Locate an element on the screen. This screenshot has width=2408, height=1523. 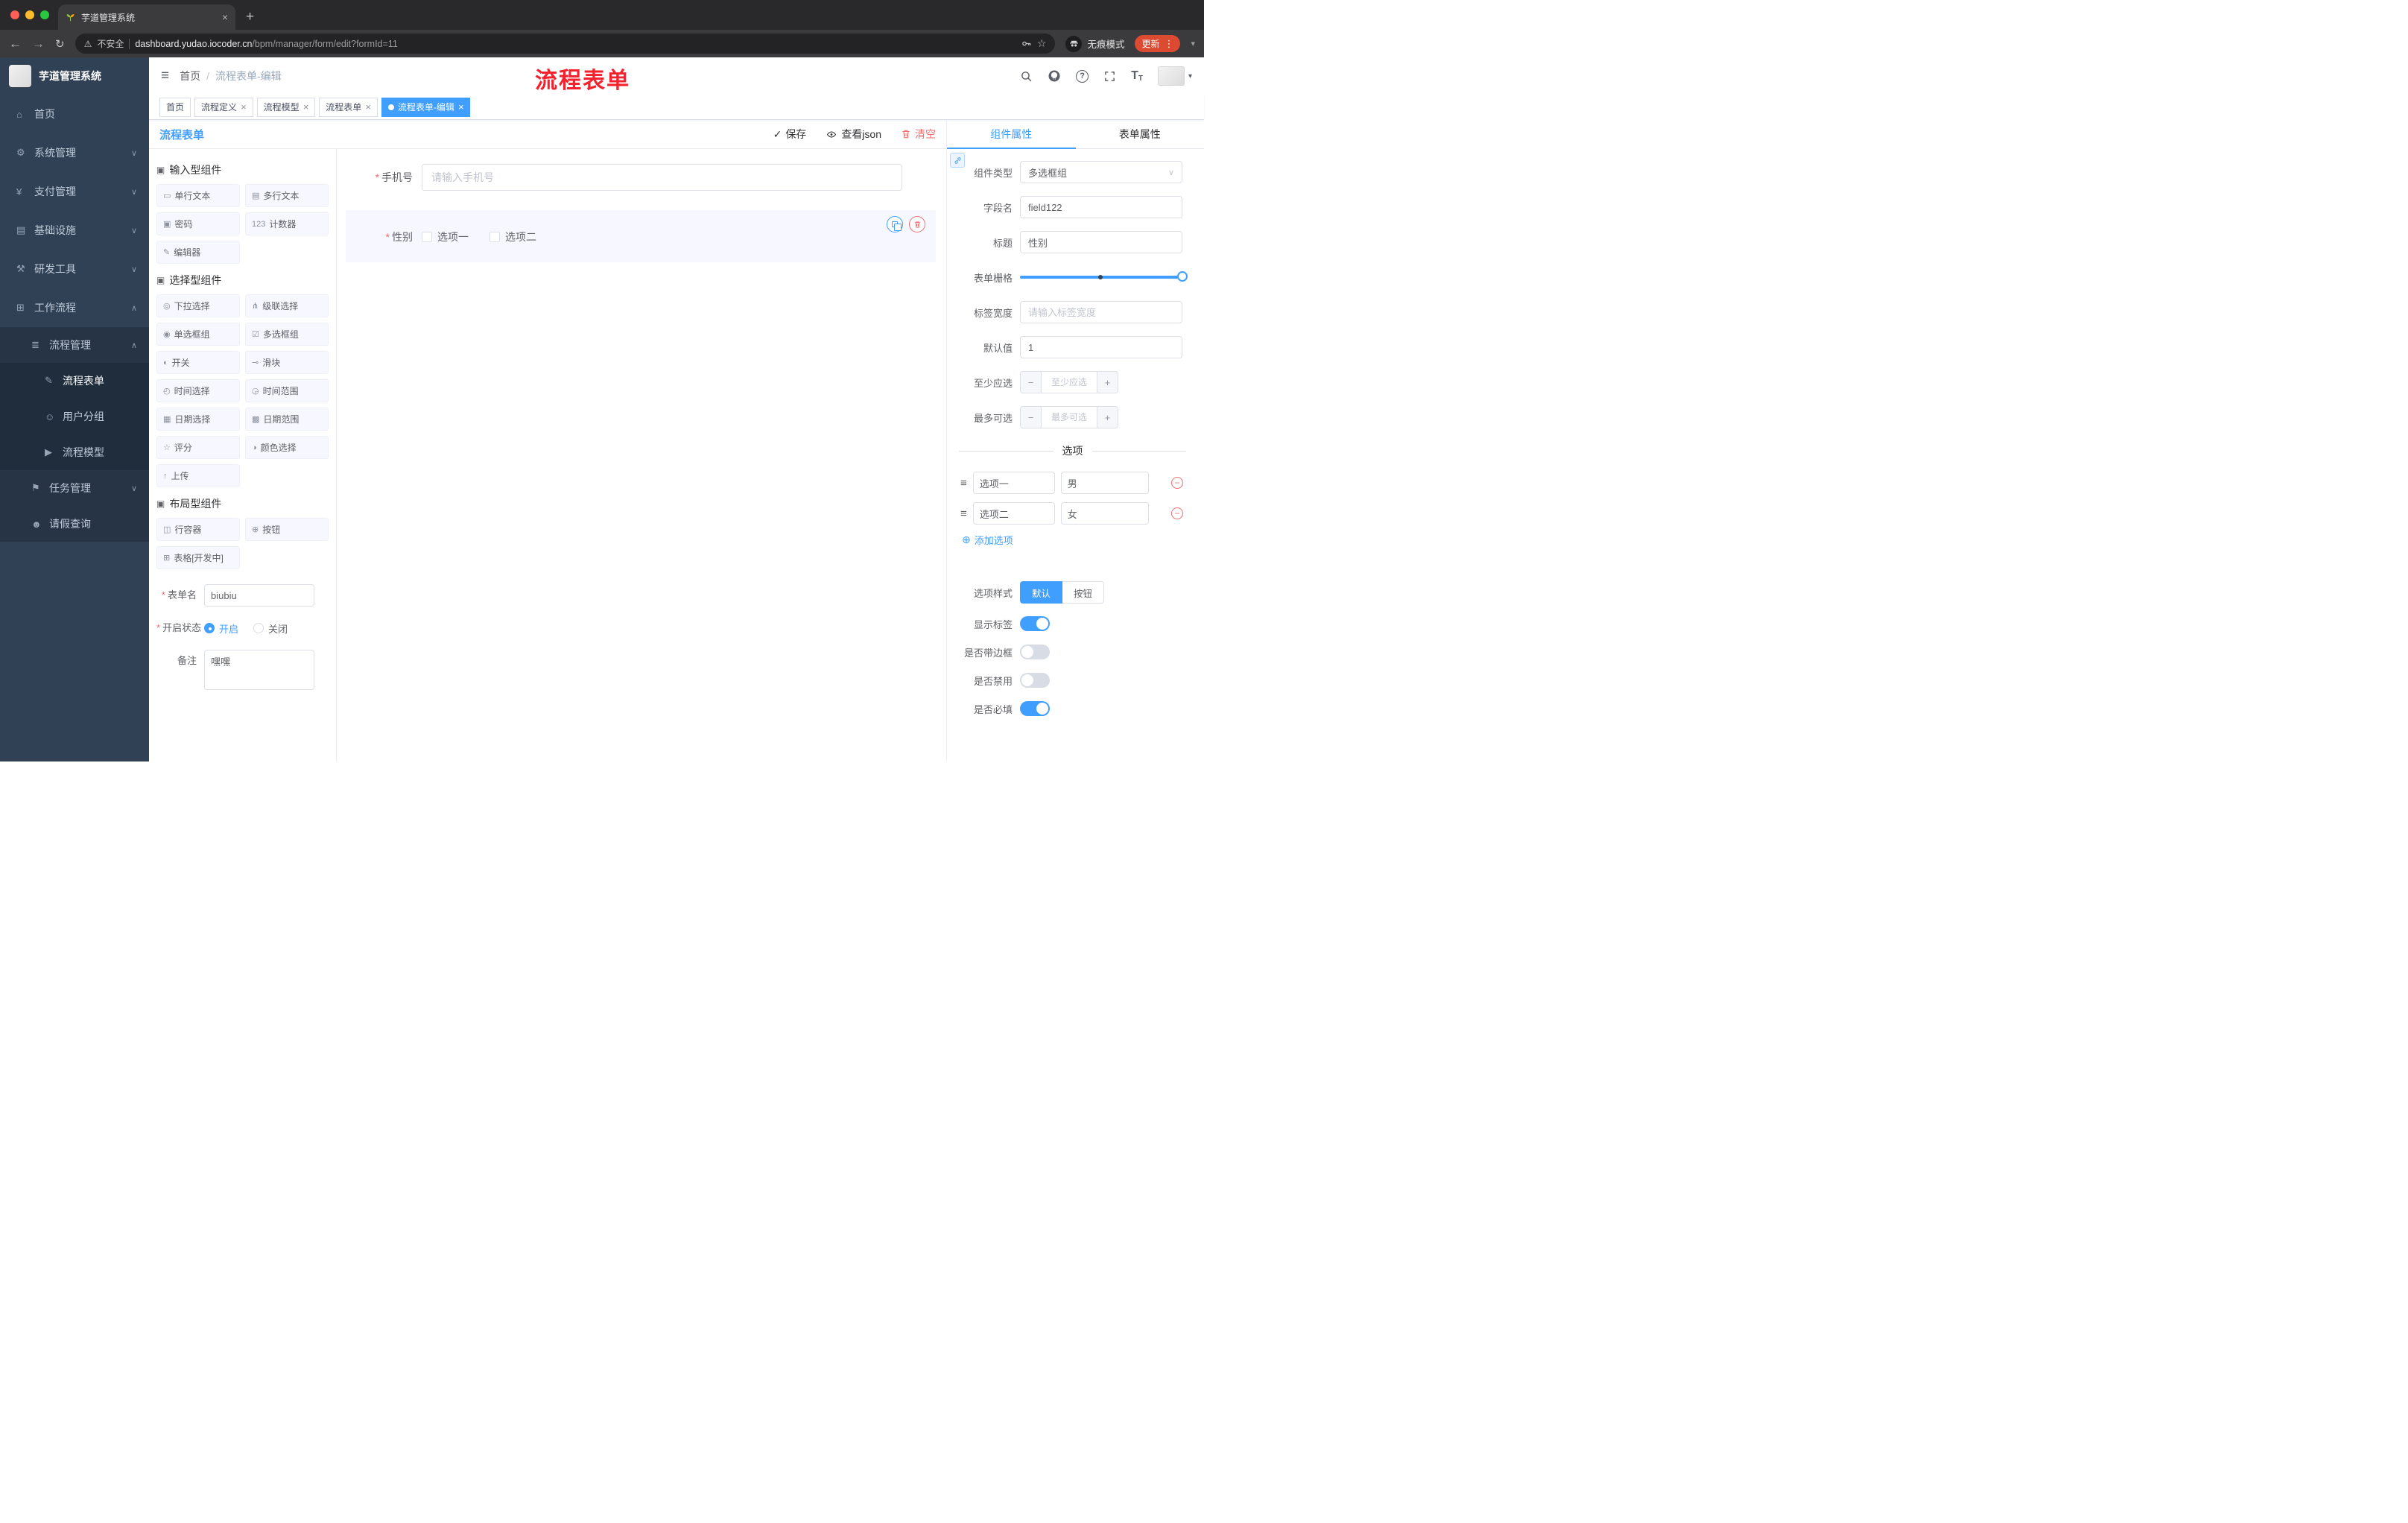
font-size-icon: TT is located at coordinates (1137, 76).